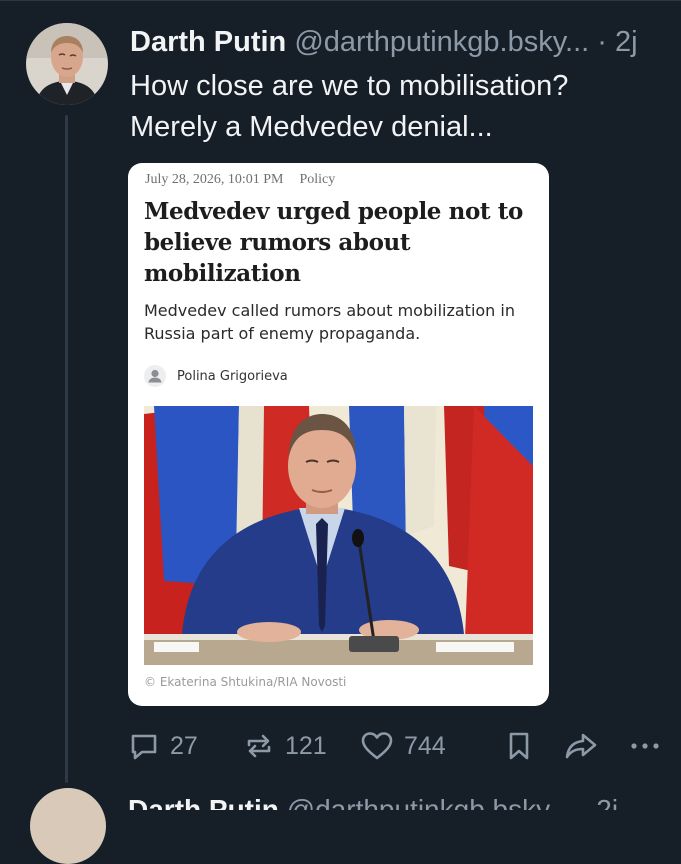 Image resolution: width=681 pixels, height=864 pixels. I want to click on like-count: 744, so click(425, 745).